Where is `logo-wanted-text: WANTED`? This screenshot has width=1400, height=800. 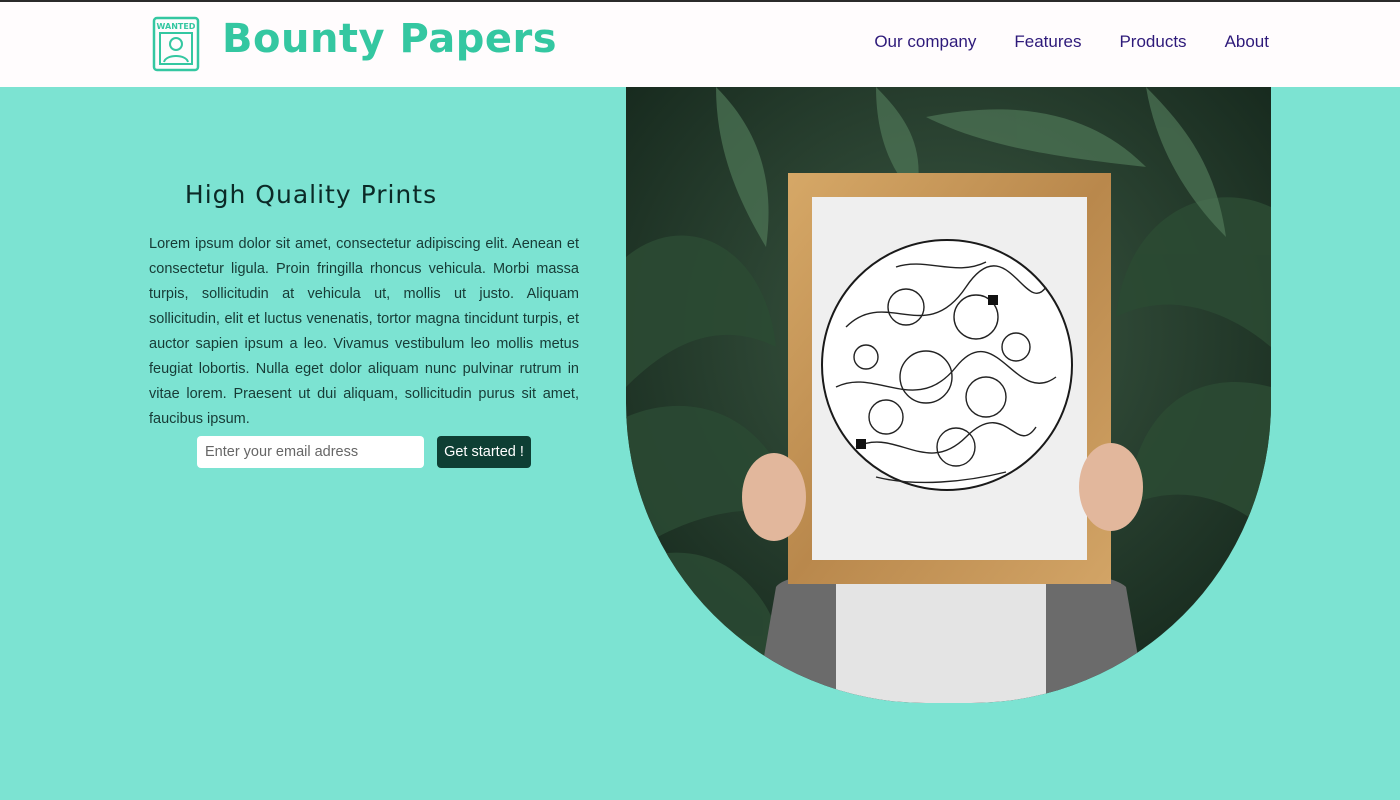 logo-wanted-text: WANTED is located at coordinates (176, 26).